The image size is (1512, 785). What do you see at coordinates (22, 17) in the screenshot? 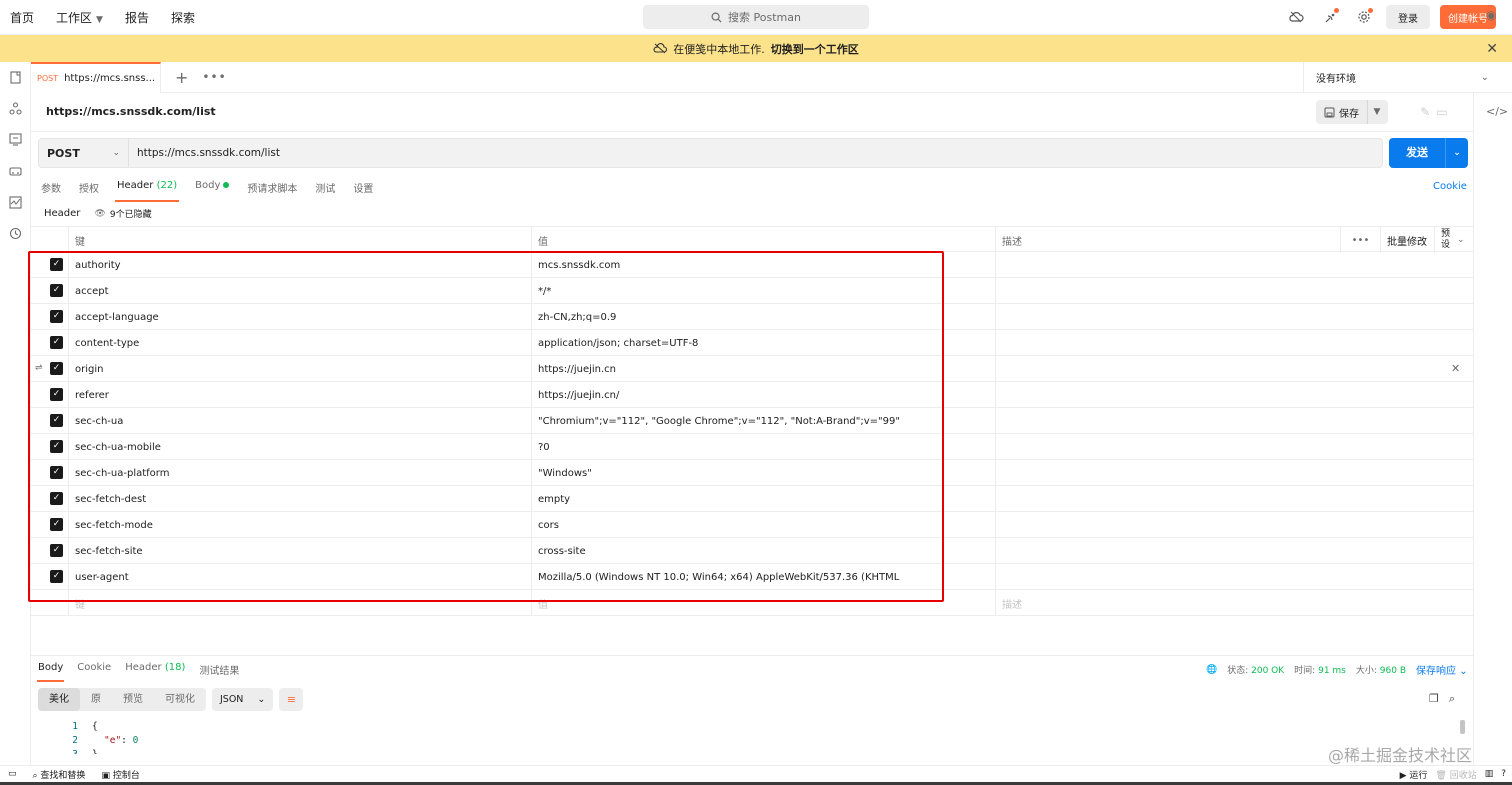
I see `nav-home: 首页` at bounding box center [22, 17].